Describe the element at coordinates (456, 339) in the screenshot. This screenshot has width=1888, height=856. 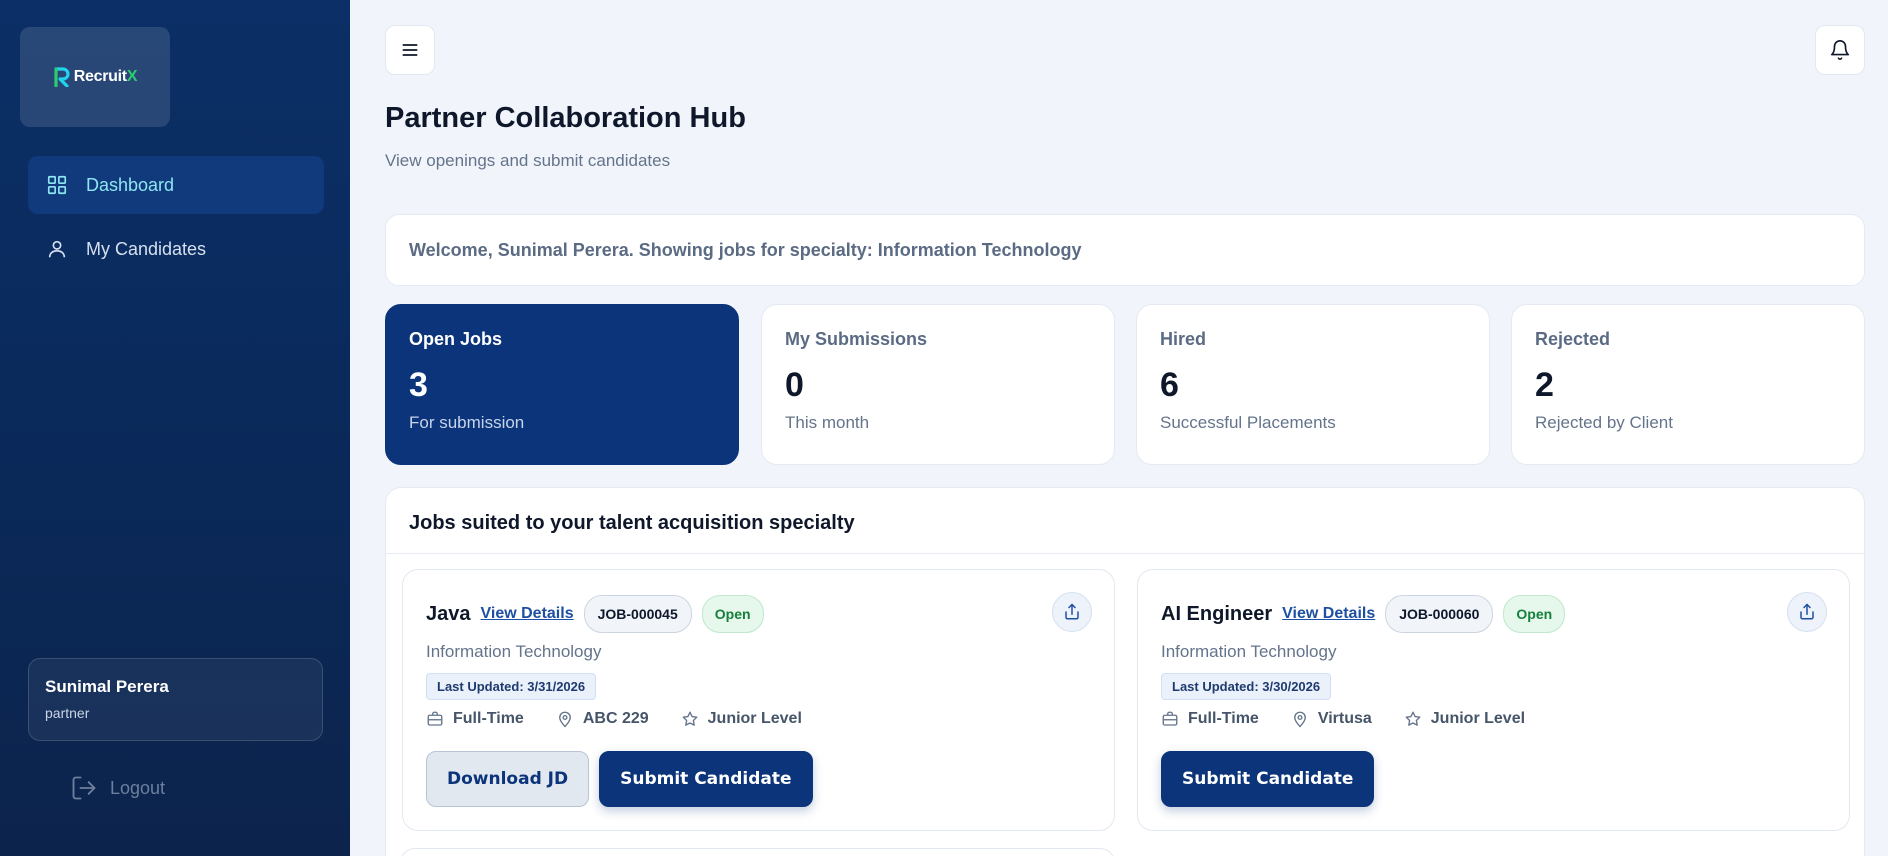
I see `stat-label: Open Jobs` at that location.